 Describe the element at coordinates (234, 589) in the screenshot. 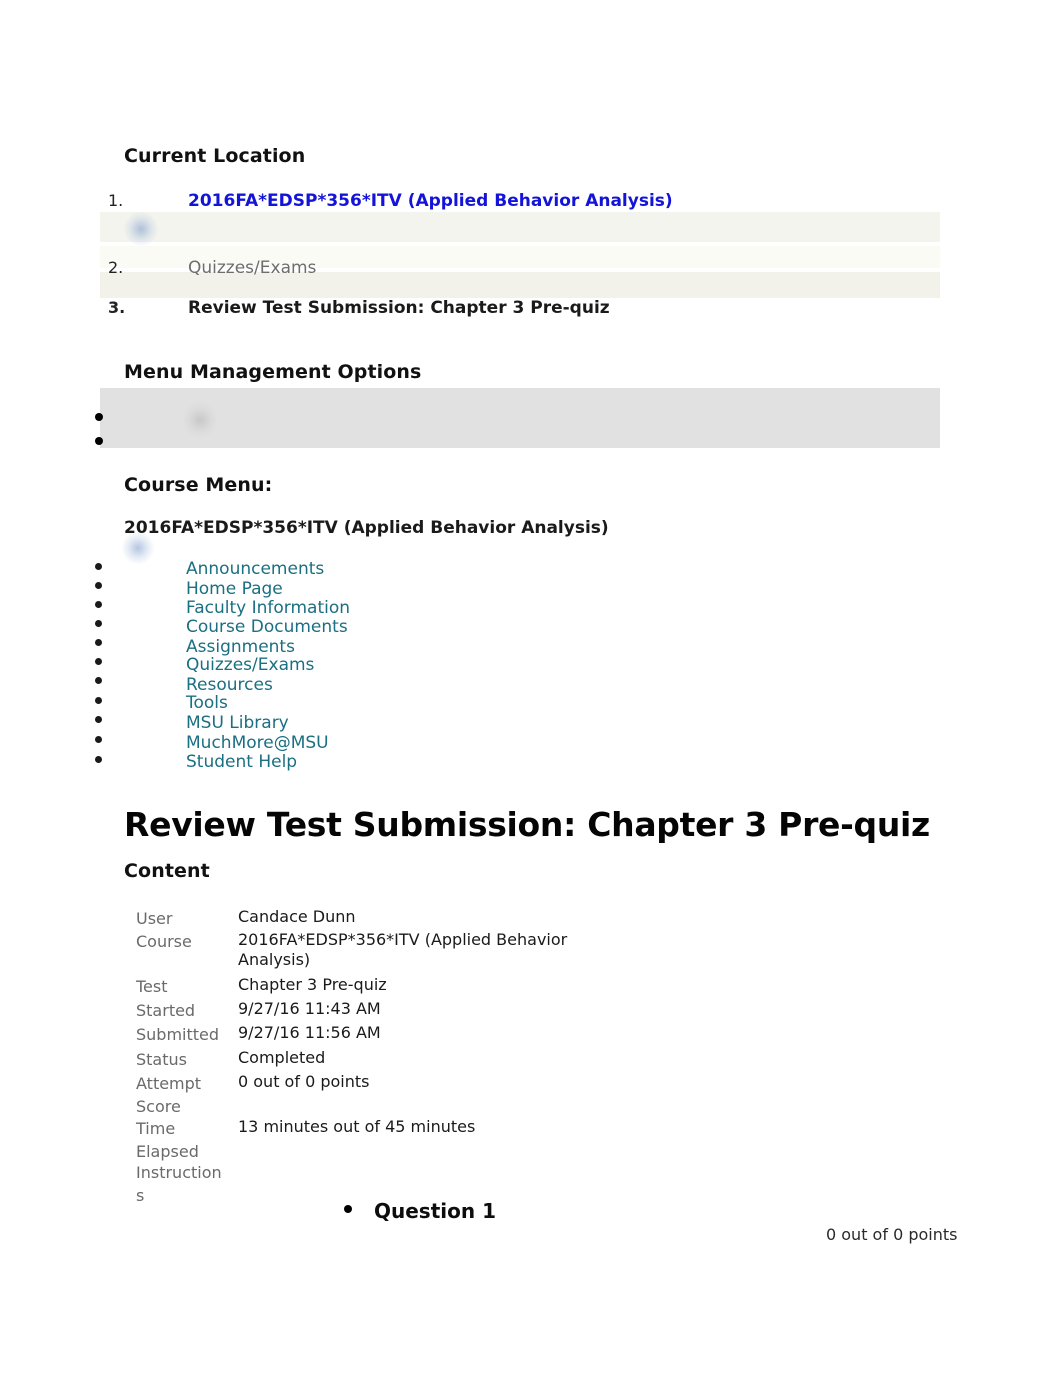

I see `sidebar-item-home-page: Home Page` at that location.